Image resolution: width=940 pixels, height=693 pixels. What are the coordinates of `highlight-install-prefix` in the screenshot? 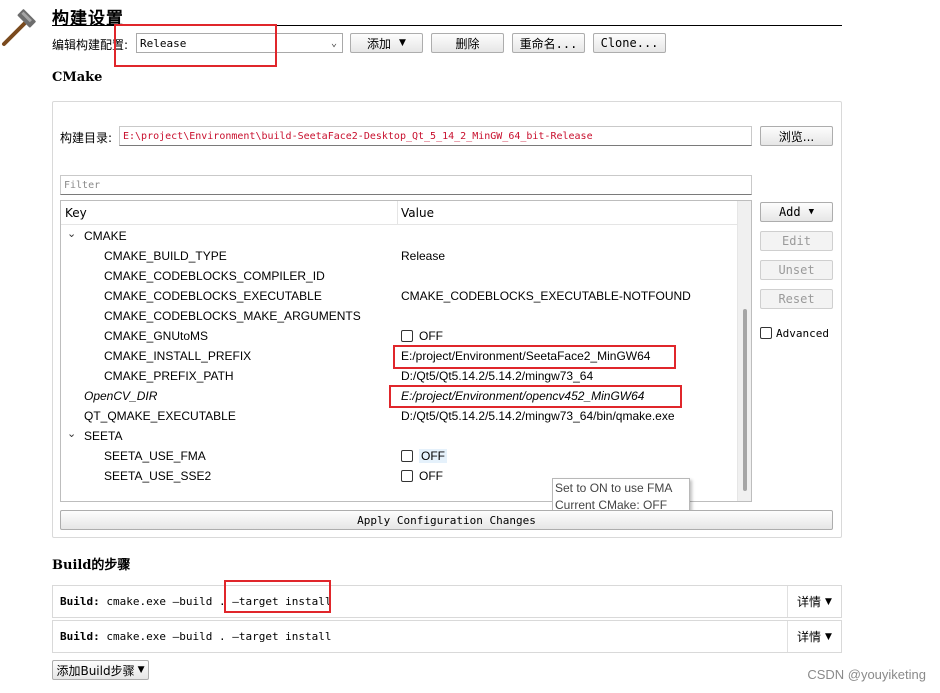 It's located at (534, 357).